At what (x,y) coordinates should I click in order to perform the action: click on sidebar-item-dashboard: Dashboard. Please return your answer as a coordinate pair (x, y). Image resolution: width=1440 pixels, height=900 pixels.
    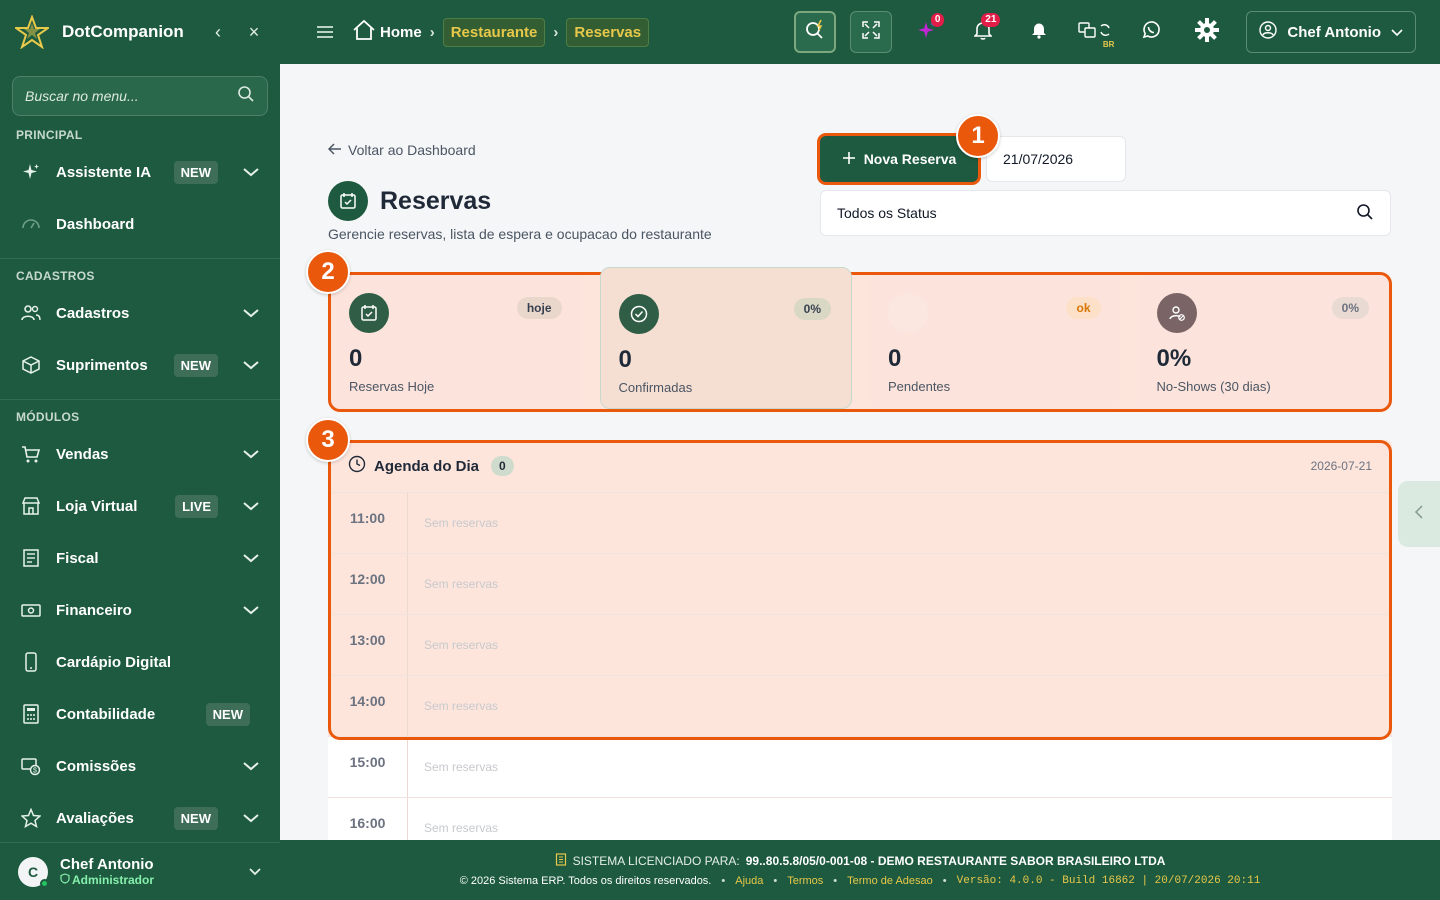
    Looking at the image, I should click on (140, 224).